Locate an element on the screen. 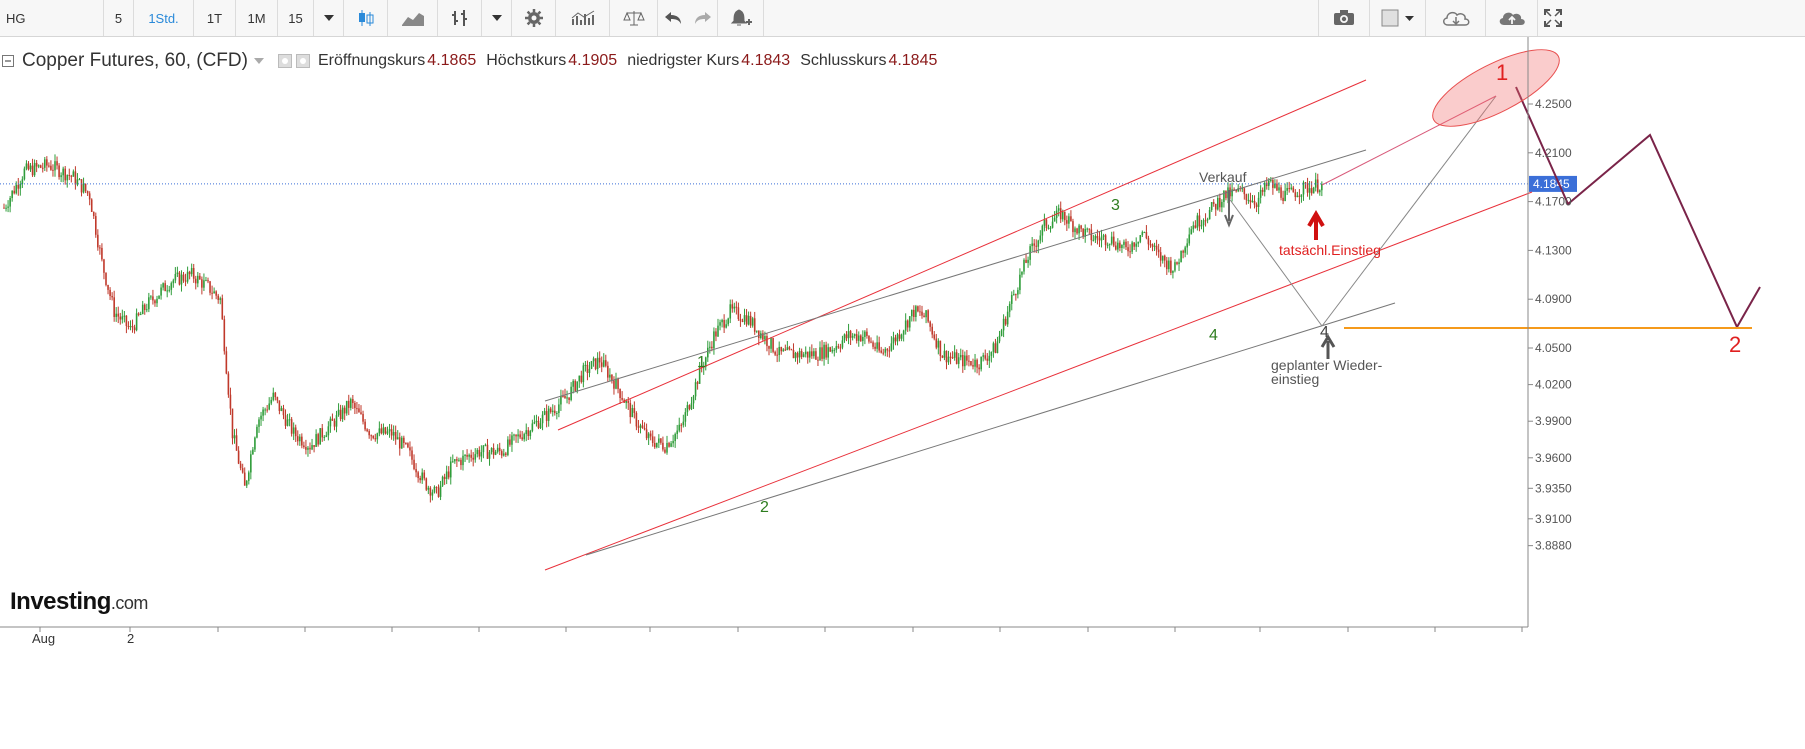  bell-plus-icon is located at coordinates (741, 17).